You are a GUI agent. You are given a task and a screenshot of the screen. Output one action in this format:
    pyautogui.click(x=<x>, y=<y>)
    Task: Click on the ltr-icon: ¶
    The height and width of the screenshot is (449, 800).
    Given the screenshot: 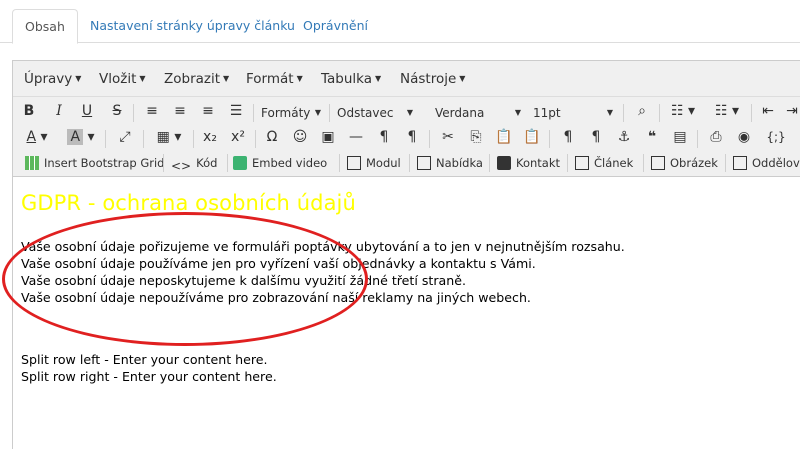 What is the action you would take?
    pyautogui.click(x=384, y=137)
    